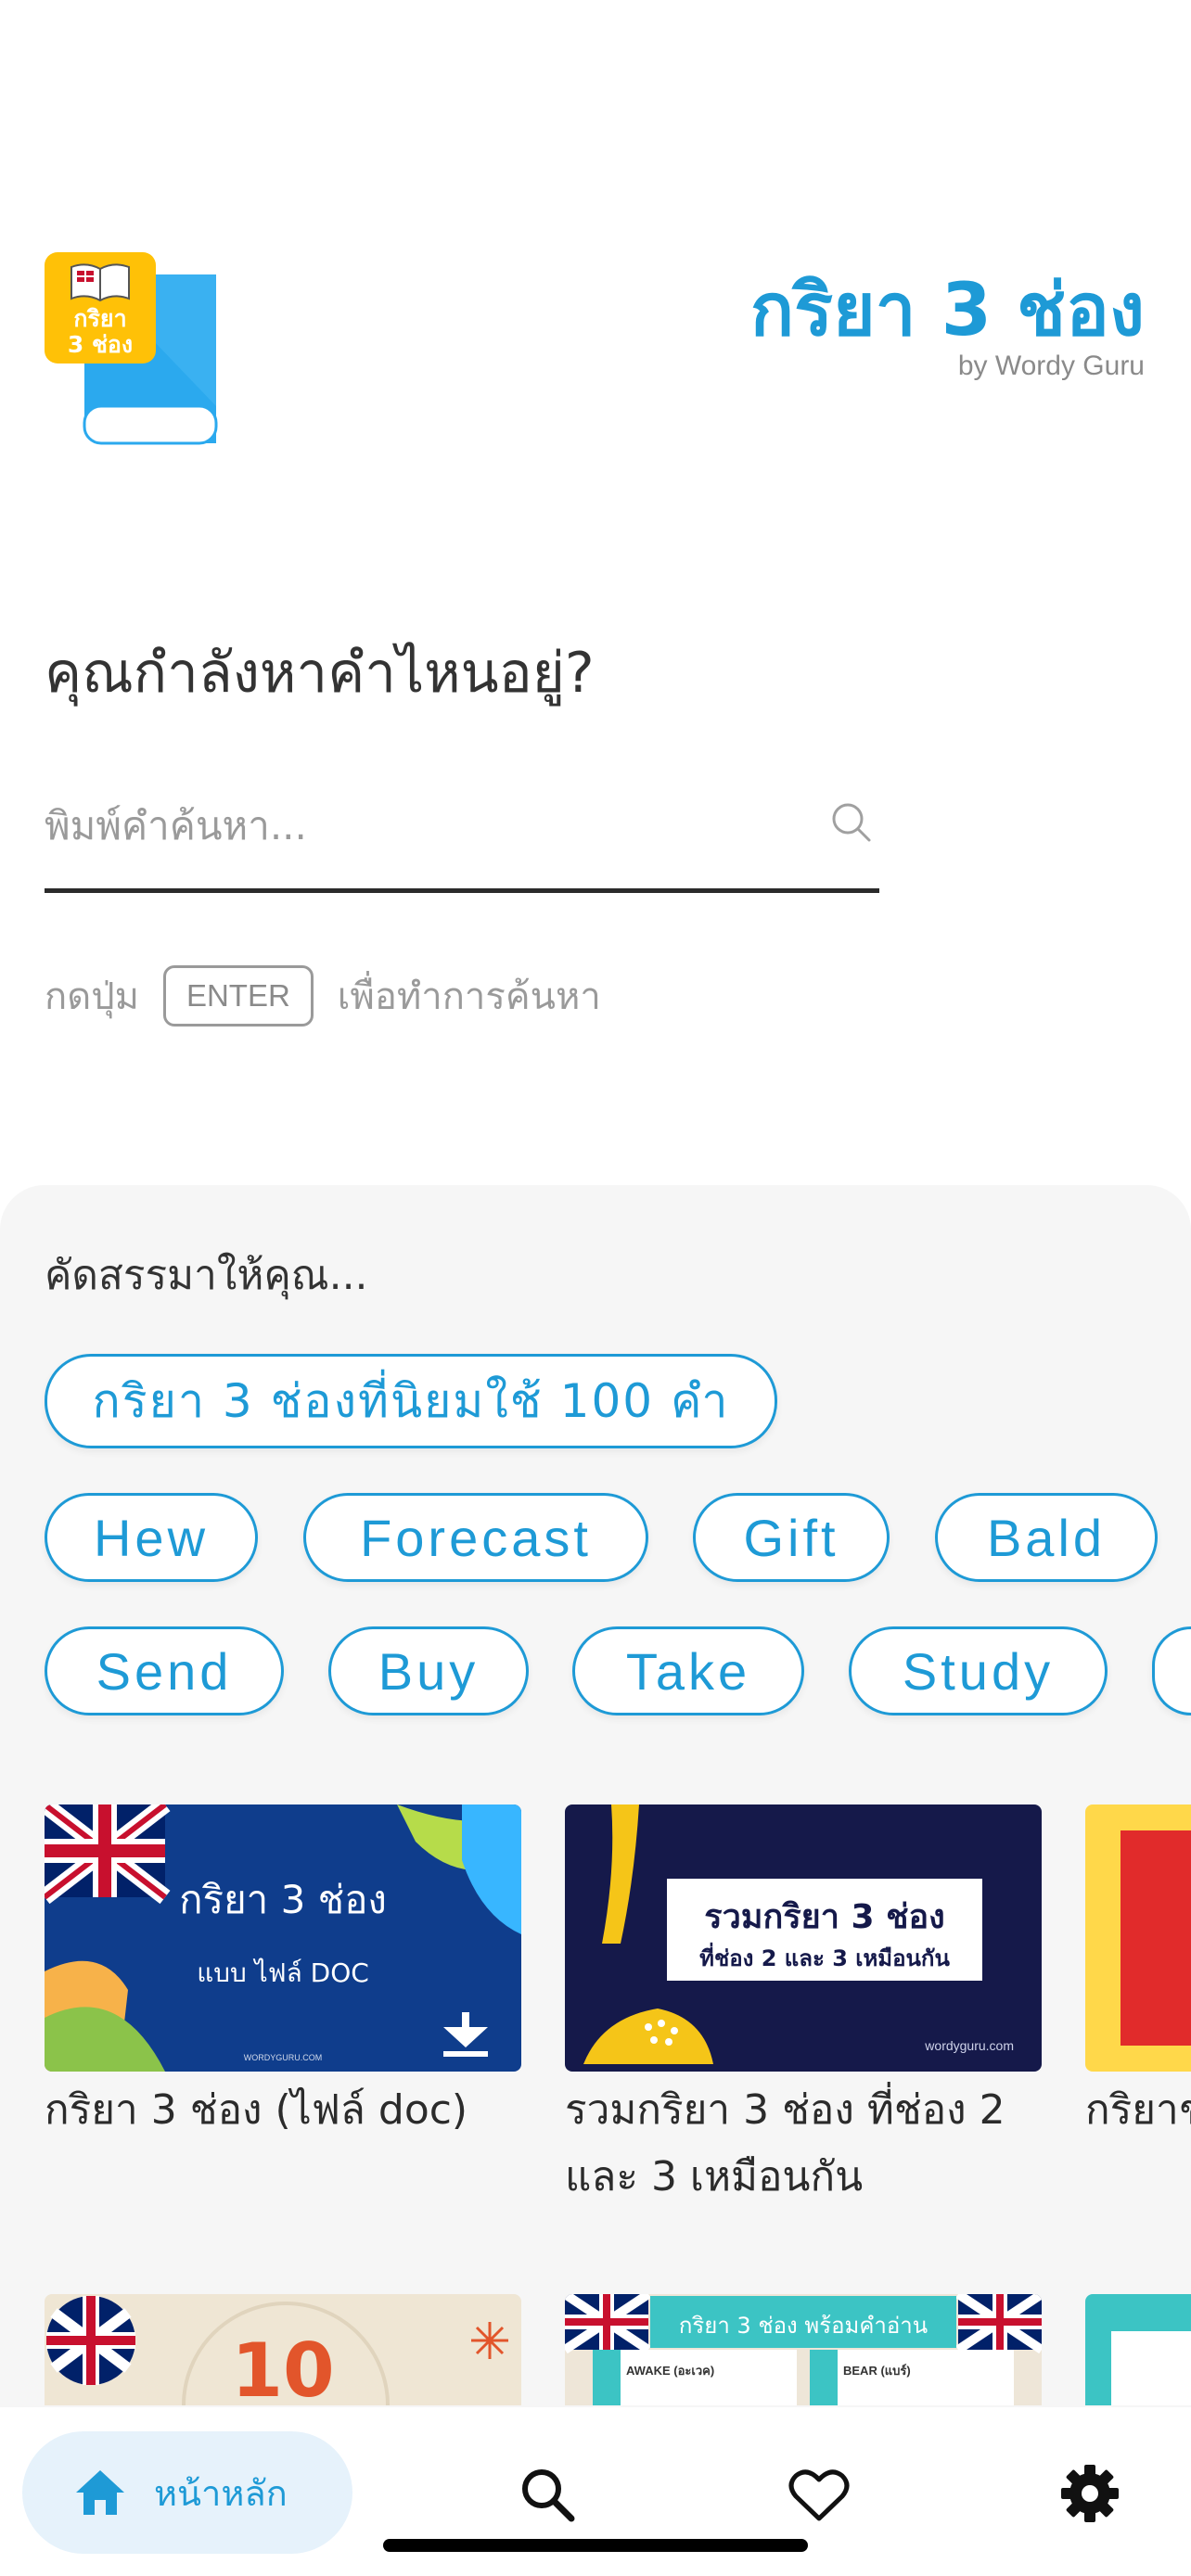 The height and width of the screenshot is (2576, 1191). Describe the element at coordinates (1138, 2111) in the screenshot. I see `card-title-partial: กริยาช ความห` at that location.